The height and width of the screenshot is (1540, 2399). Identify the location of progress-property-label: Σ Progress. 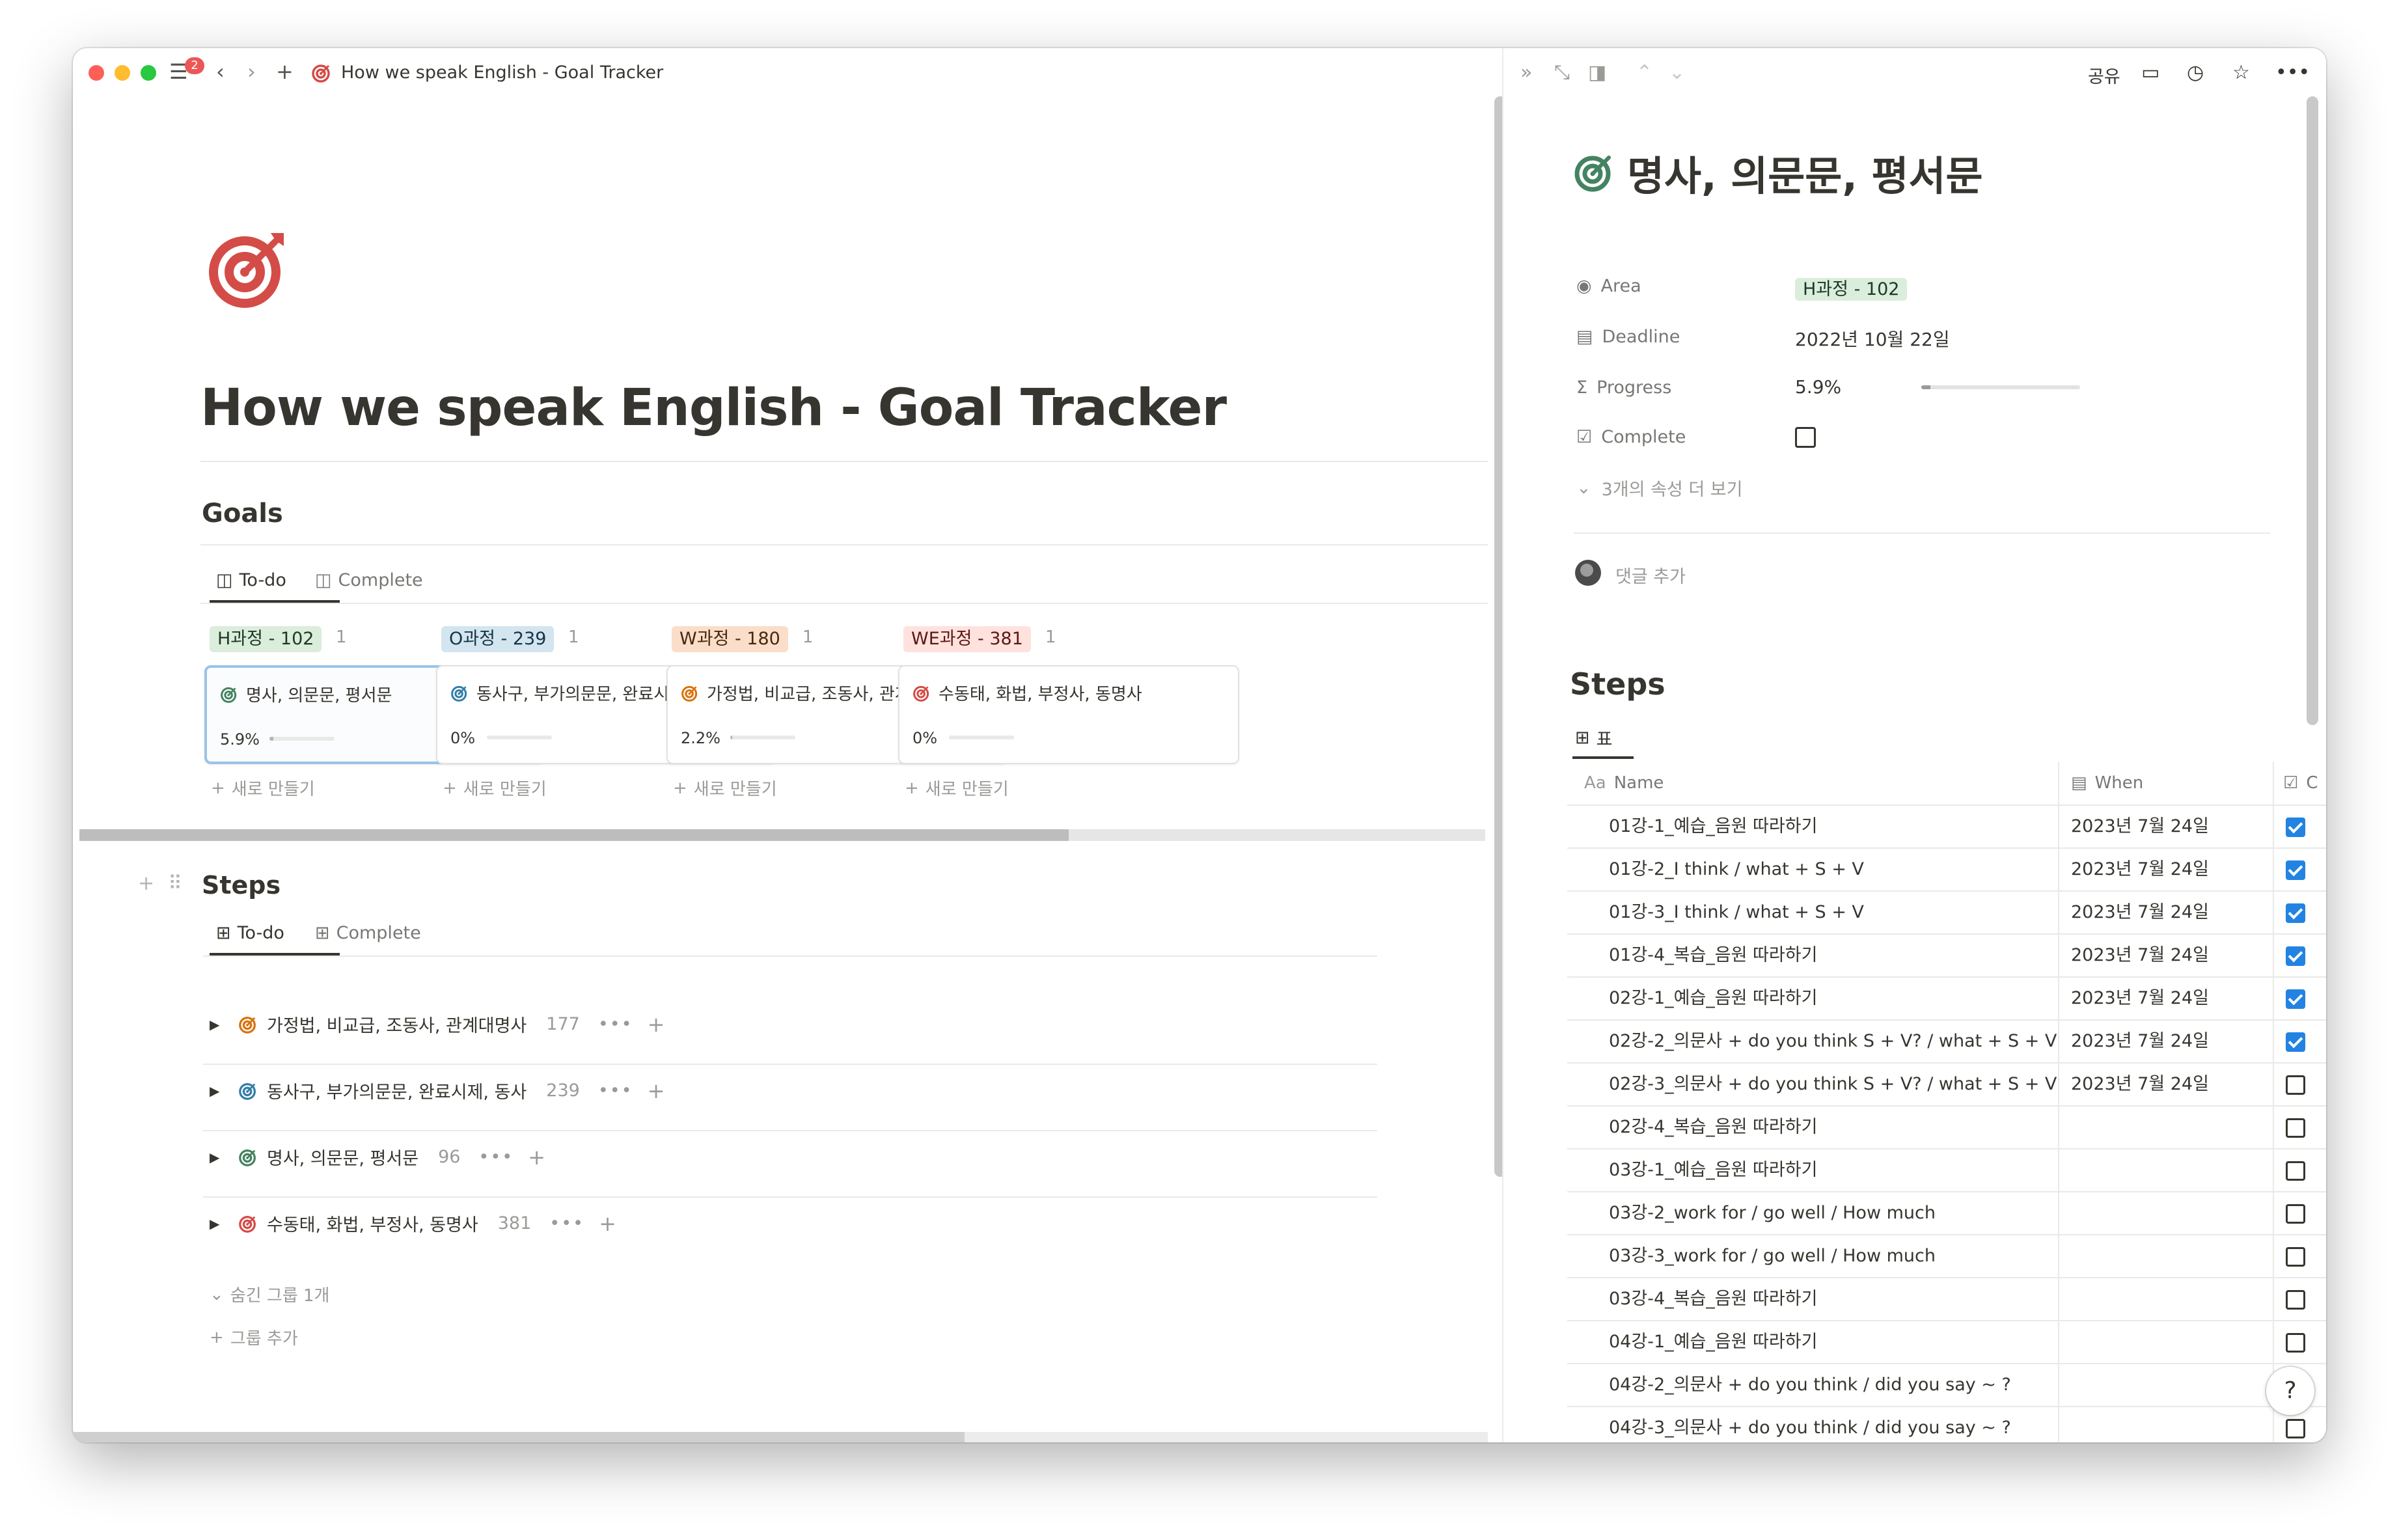
(1623, 388).